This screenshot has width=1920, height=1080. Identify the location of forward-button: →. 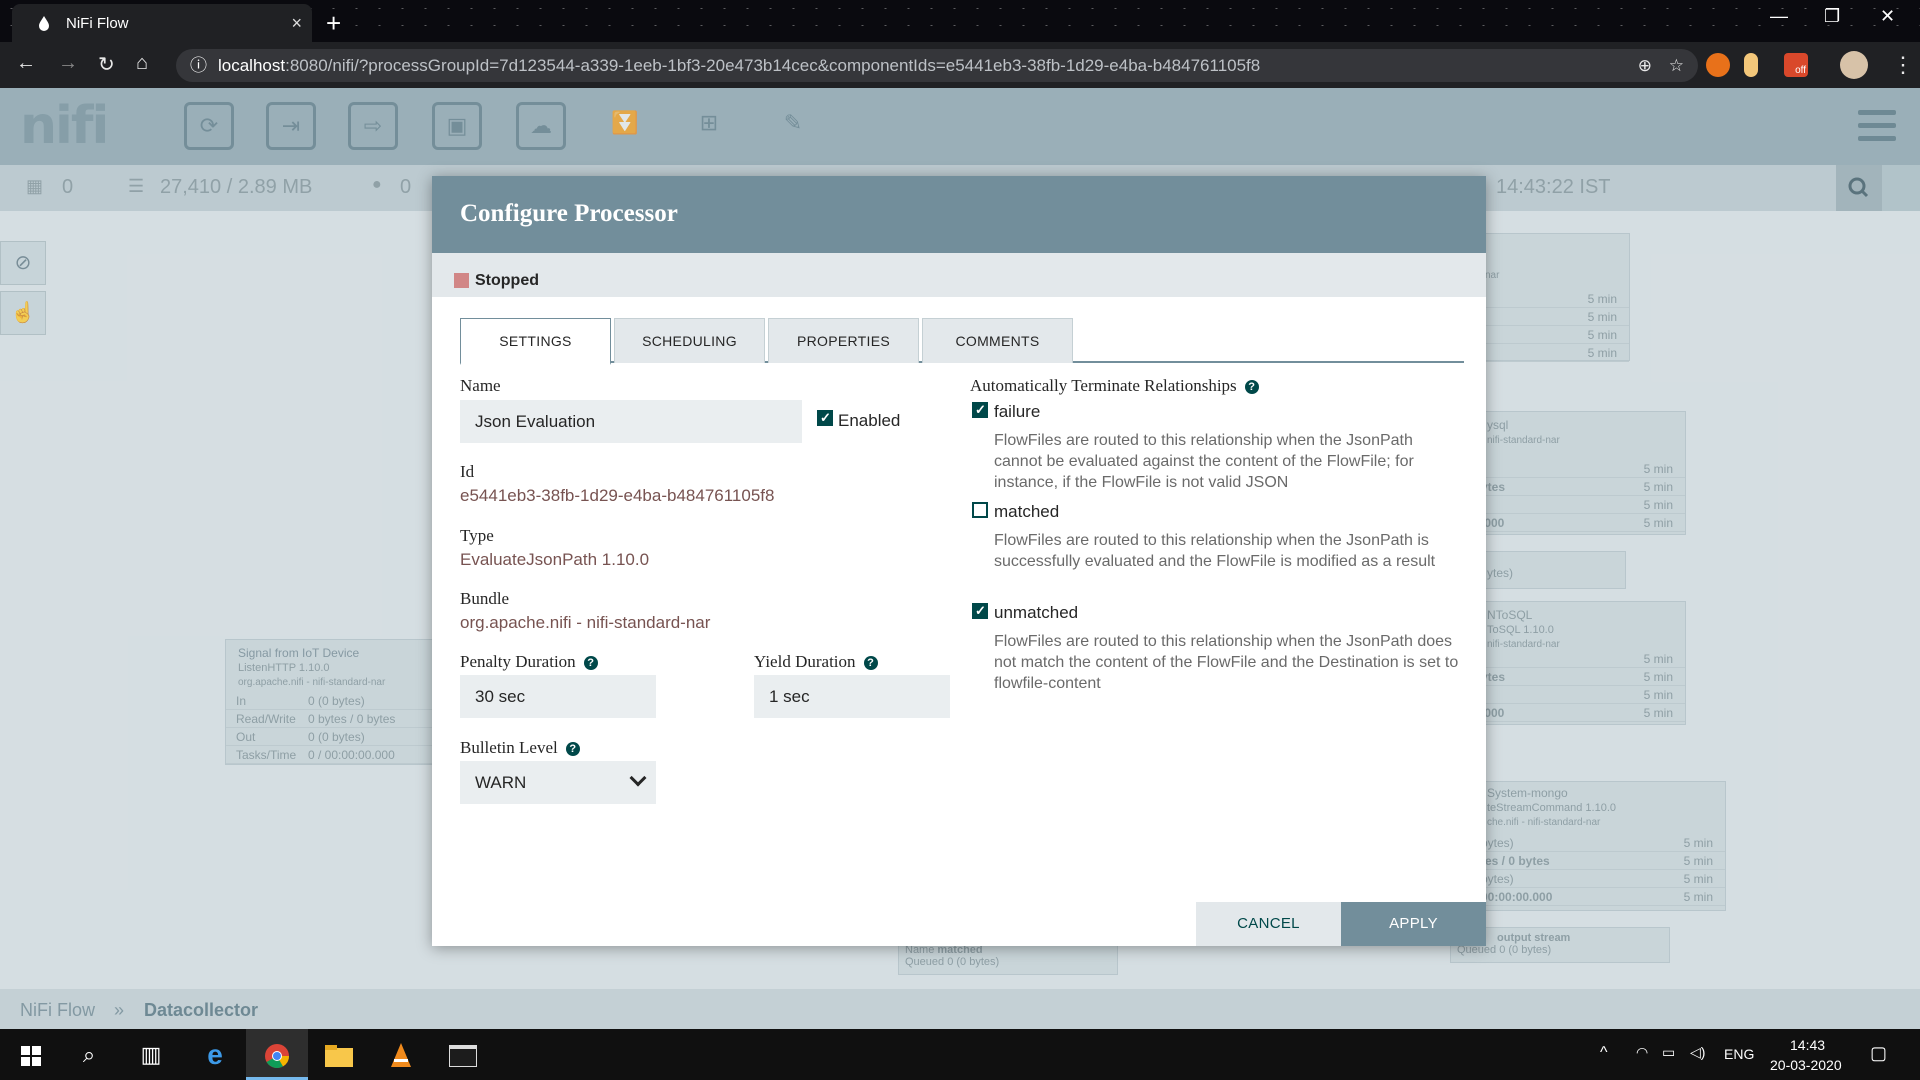
(68, 63).